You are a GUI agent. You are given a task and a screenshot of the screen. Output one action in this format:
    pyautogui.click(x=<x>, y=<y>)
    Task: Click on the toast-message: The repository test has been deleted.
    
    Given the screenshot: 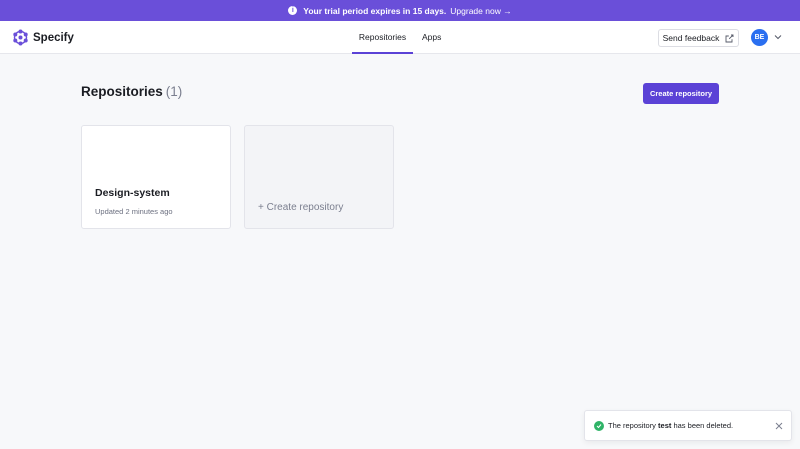 What is the action you would take?
    pyautogui.click(x=670, y=425)
    